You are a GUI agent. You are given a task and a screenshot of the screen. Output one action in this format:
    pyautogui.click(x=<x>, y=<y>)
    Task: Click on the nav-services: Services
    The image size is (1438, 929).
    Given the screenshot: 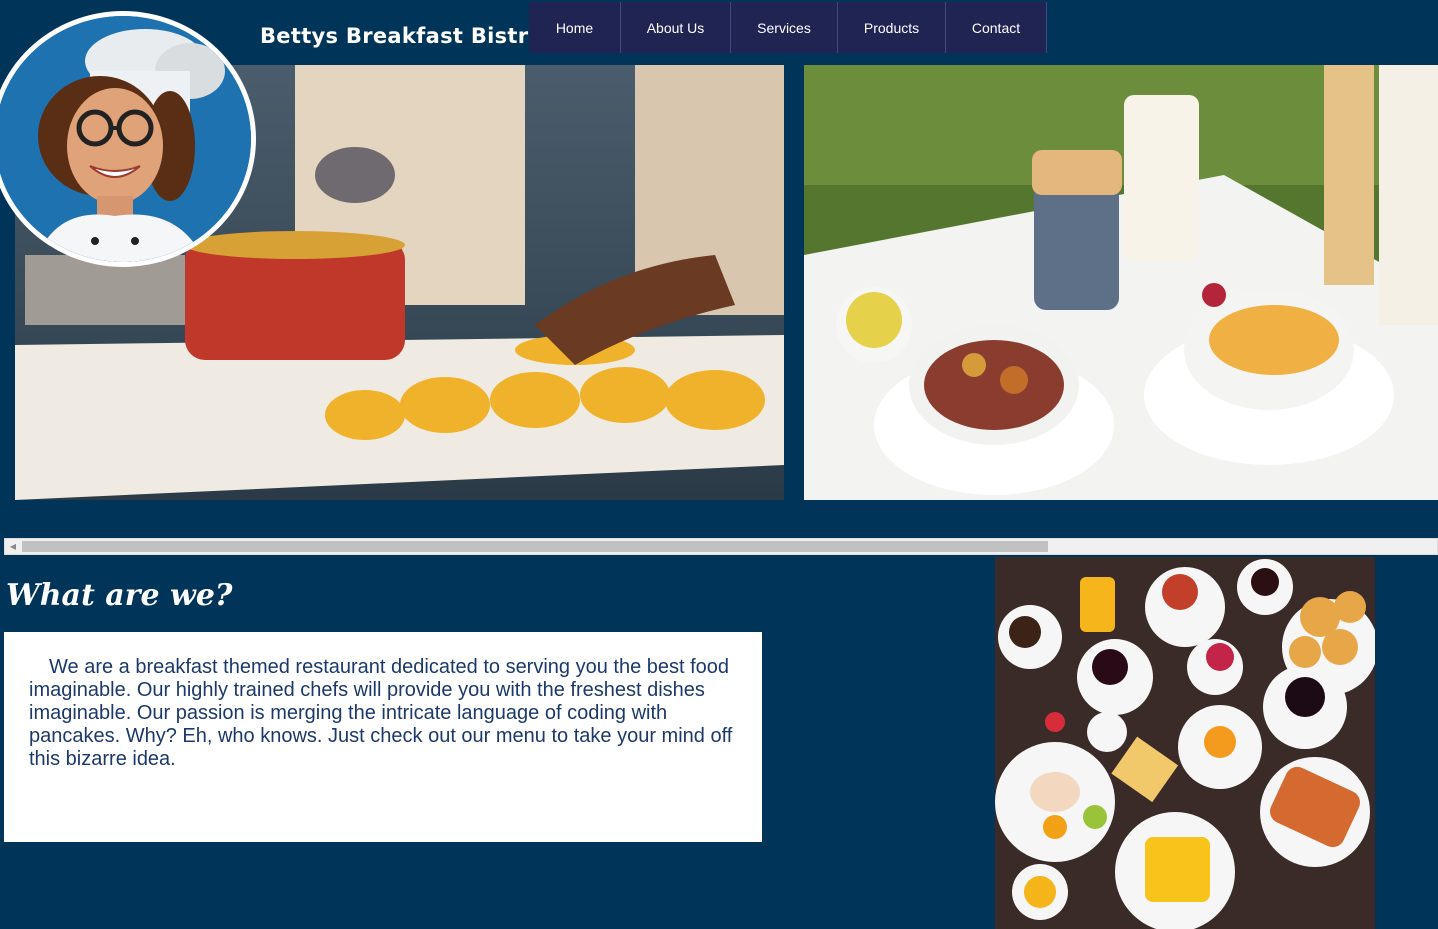 What is the action you would take?
    pyautogui.click(x=784, y=27)
    